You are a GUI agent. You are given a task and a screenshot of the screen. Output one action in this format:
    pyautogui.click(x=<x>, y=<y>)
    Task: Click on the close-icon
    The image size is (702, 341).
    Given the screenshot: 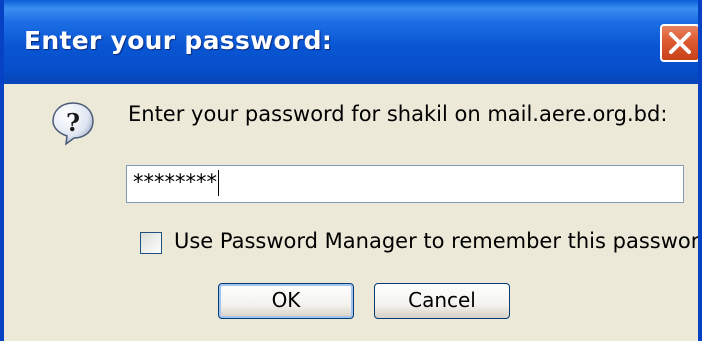 What is the action you would take?
    pyautogui.click(x=680, y=43)
    